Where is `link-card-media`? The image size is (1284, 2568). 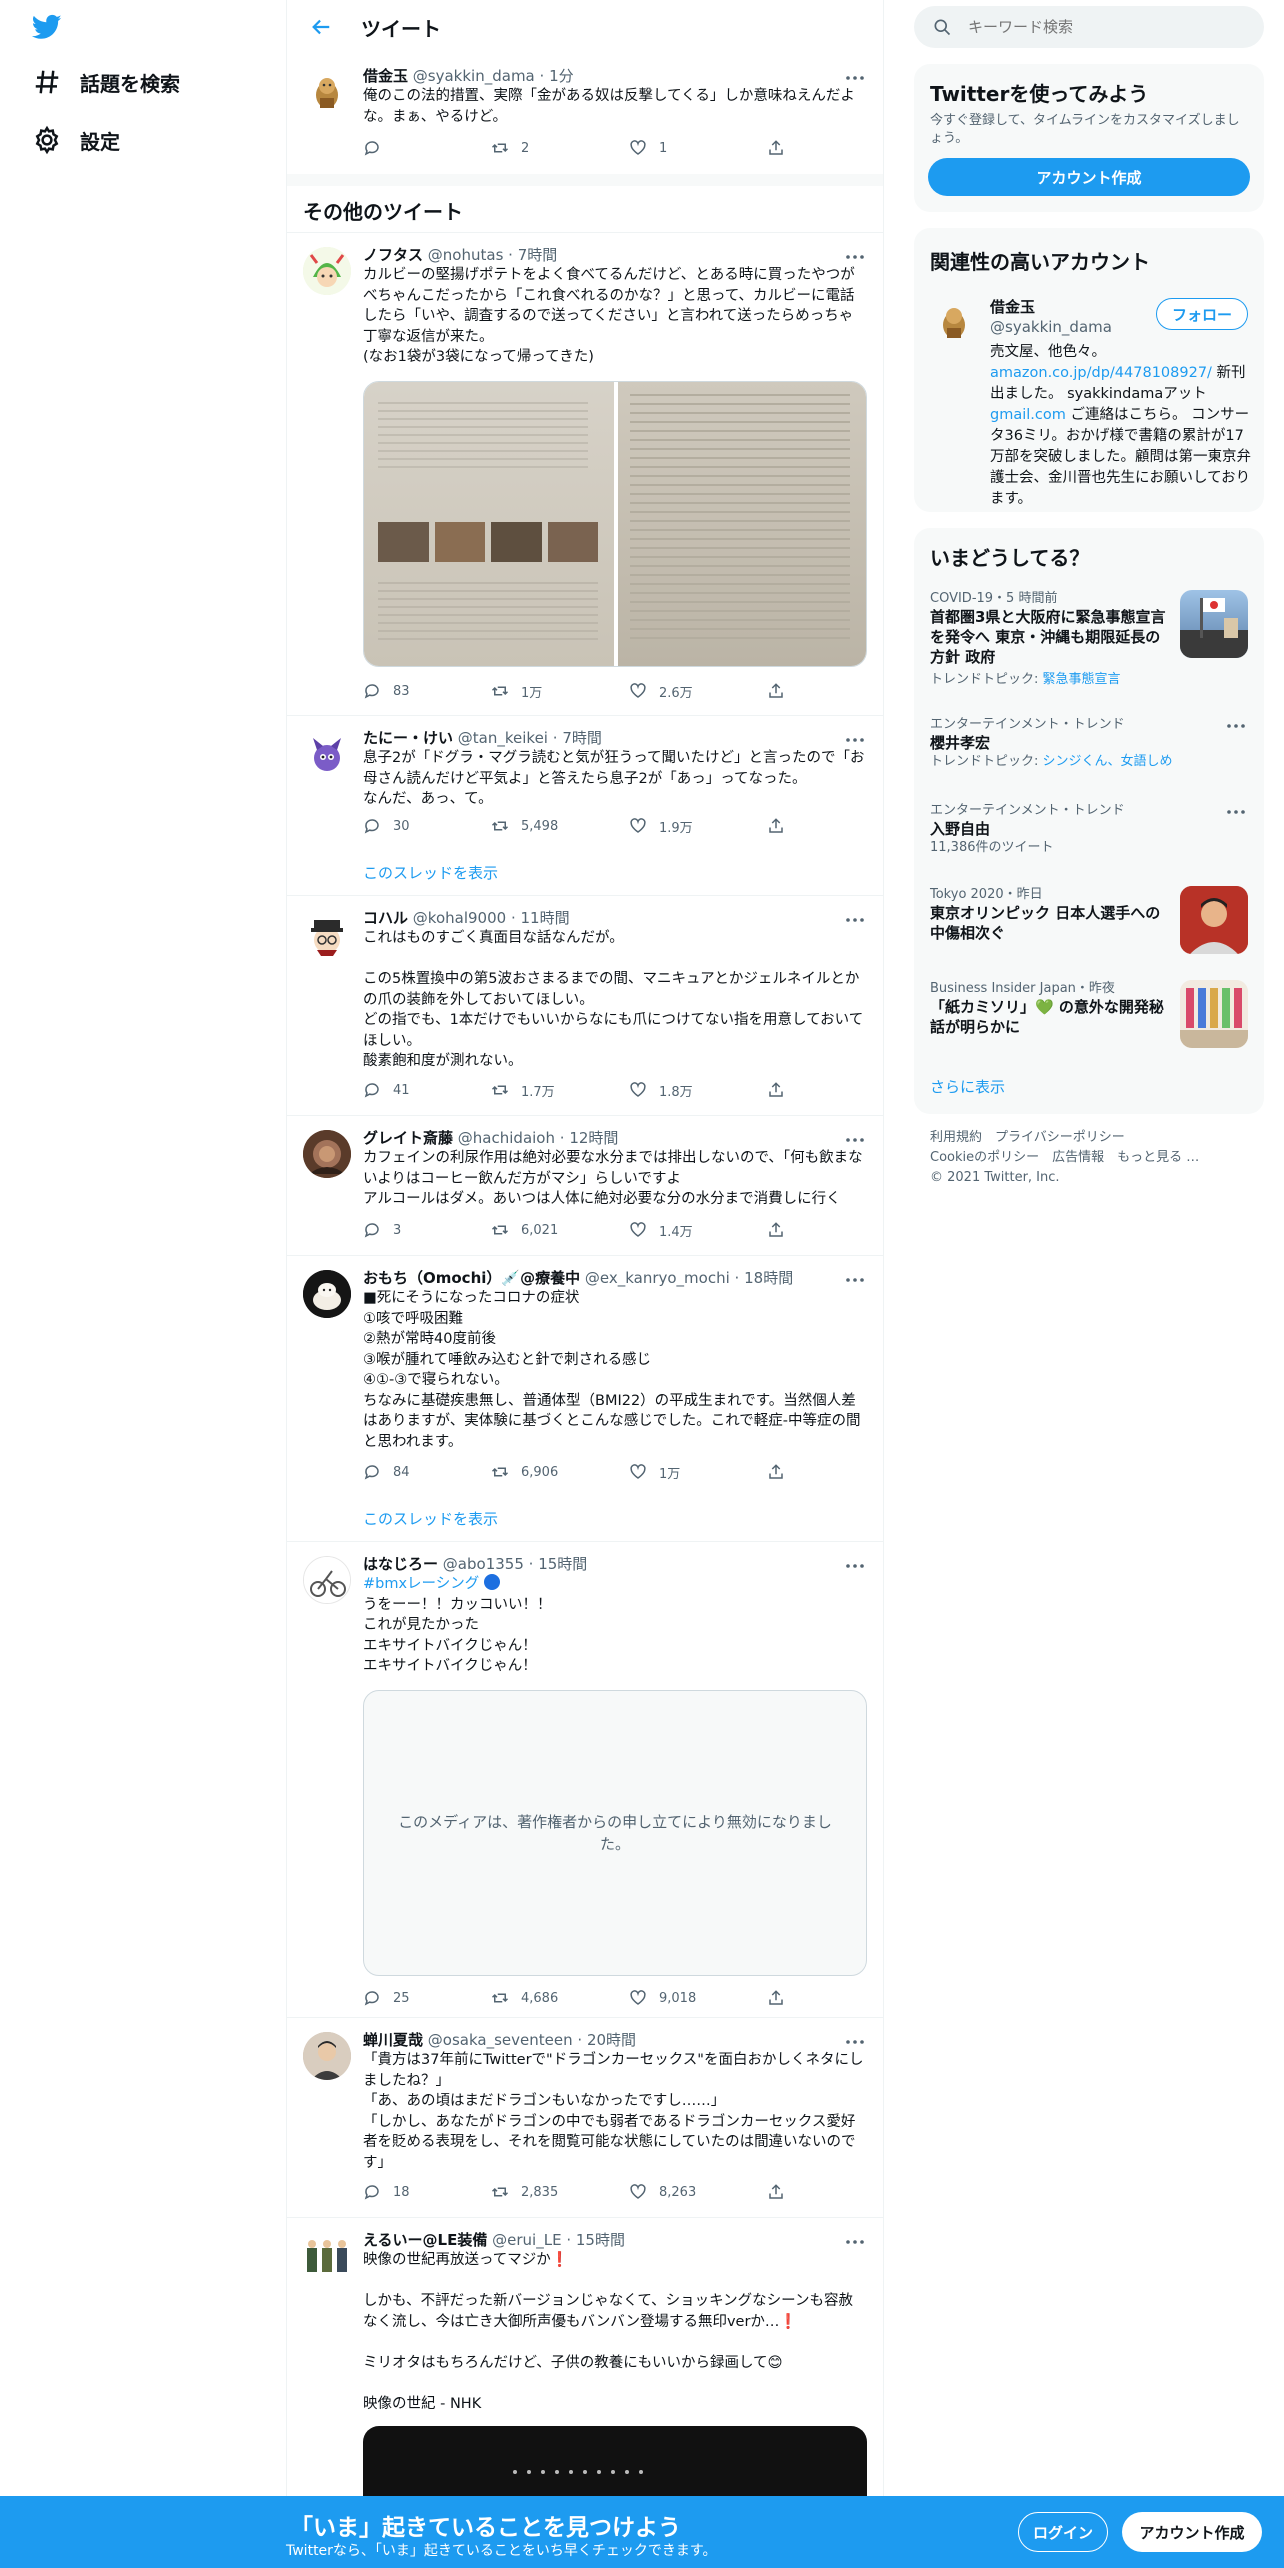
link-card-media is located at coordinates (615, 2466).